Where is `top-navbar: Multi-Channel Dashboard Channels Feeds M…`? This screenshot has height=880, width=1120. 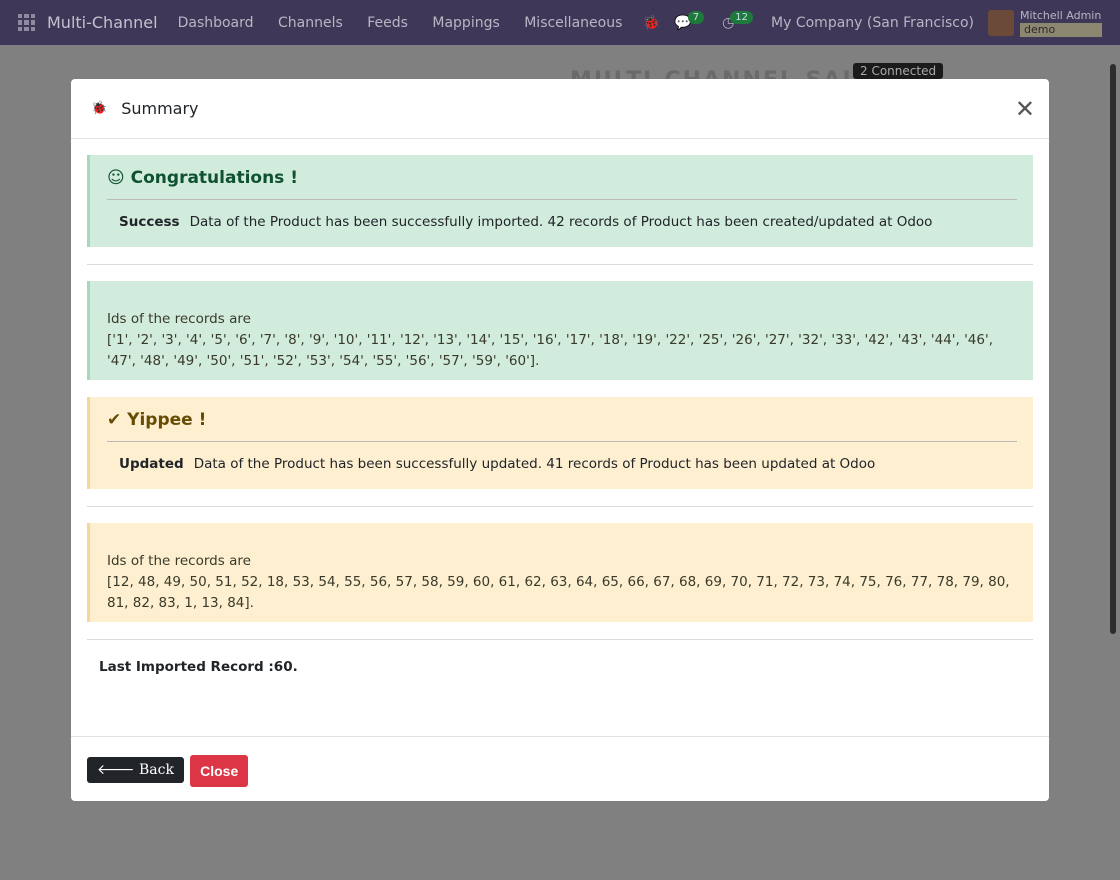
top-navbar: Multi-Channel Dashboard Channels Feeds M… is located at coordinates (560, 22).